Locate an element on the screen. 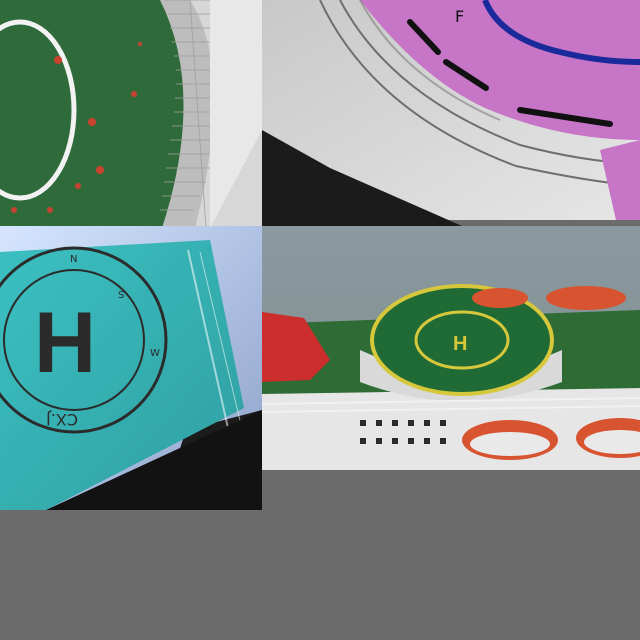 This screenshot has height=640, width=640. teal-pad-brand-text: CX.J is located at coordinates (62, 419).